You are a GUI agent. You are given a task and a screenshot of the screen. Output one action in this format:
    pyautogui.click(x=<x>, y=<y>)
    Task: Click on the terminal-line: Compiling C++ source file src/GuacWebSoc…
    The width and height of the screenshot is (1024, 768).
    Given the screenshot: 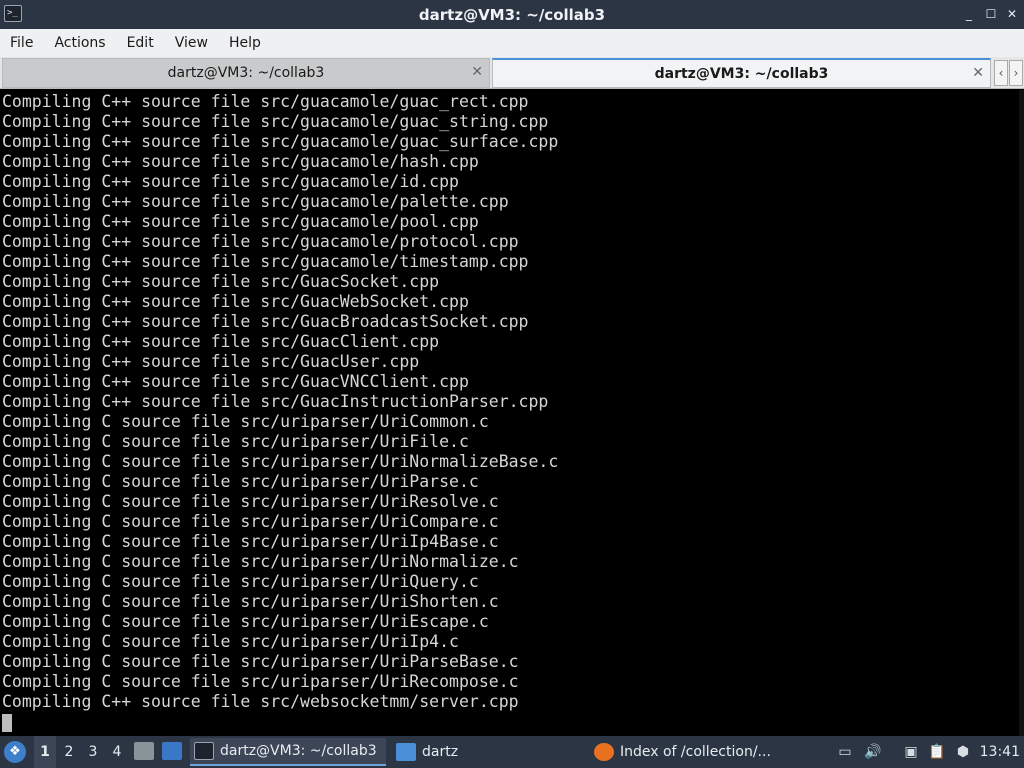 What is the action you would take?
    pyautogui.click(x=235, y=301)
    